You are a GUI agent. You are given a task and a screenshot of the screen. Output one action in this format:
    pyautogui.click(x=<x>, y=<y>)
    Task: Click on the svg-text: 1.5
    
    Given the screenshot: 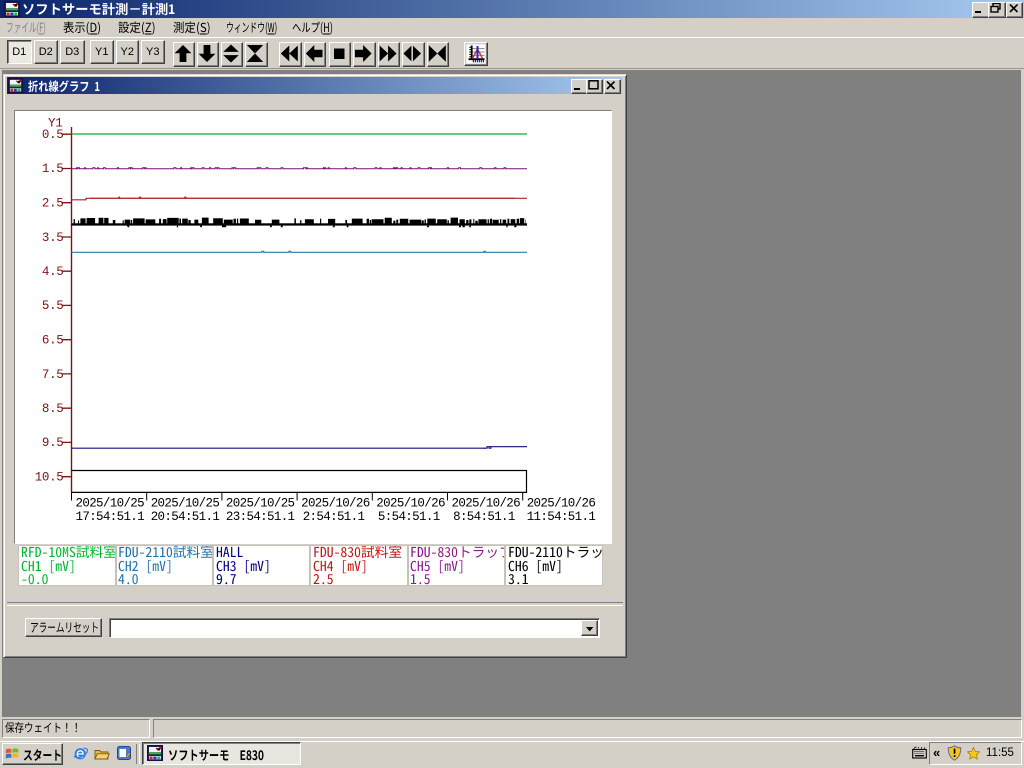 What is the action you would take?
    pyautogui.click(x=53, y=169)
    